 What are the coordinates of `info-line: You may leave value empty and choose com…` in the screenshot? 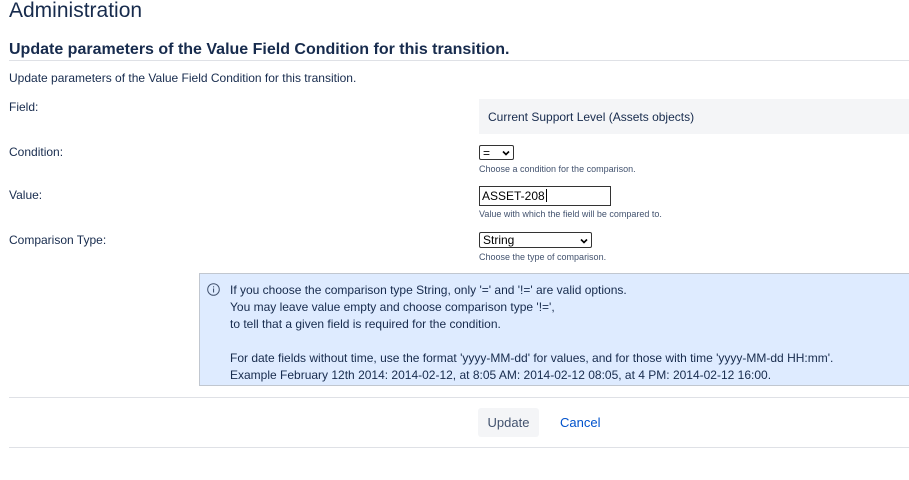 It's located at (392, 307).